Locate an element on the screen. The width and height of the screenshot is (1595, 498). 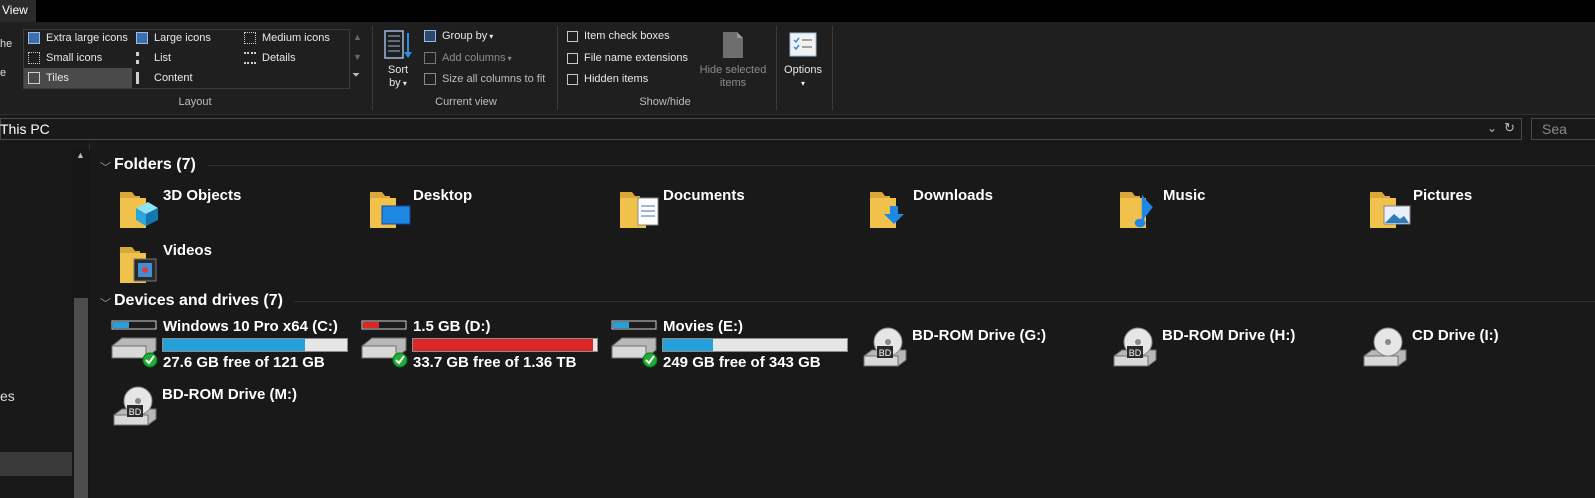
layout-extra-large-icons: Extra large icons is located at coordinates (78, 38).